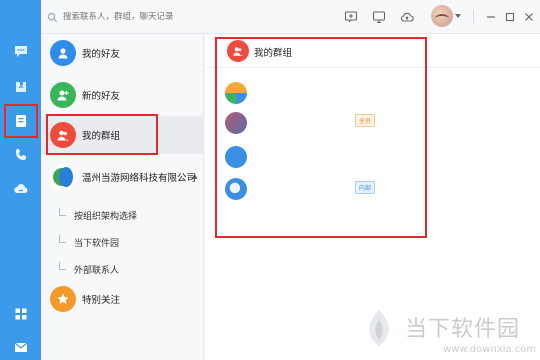 Image resolution: width=540 pixels, height=360 pixels. I want to click on search-input, so click(142, 17).